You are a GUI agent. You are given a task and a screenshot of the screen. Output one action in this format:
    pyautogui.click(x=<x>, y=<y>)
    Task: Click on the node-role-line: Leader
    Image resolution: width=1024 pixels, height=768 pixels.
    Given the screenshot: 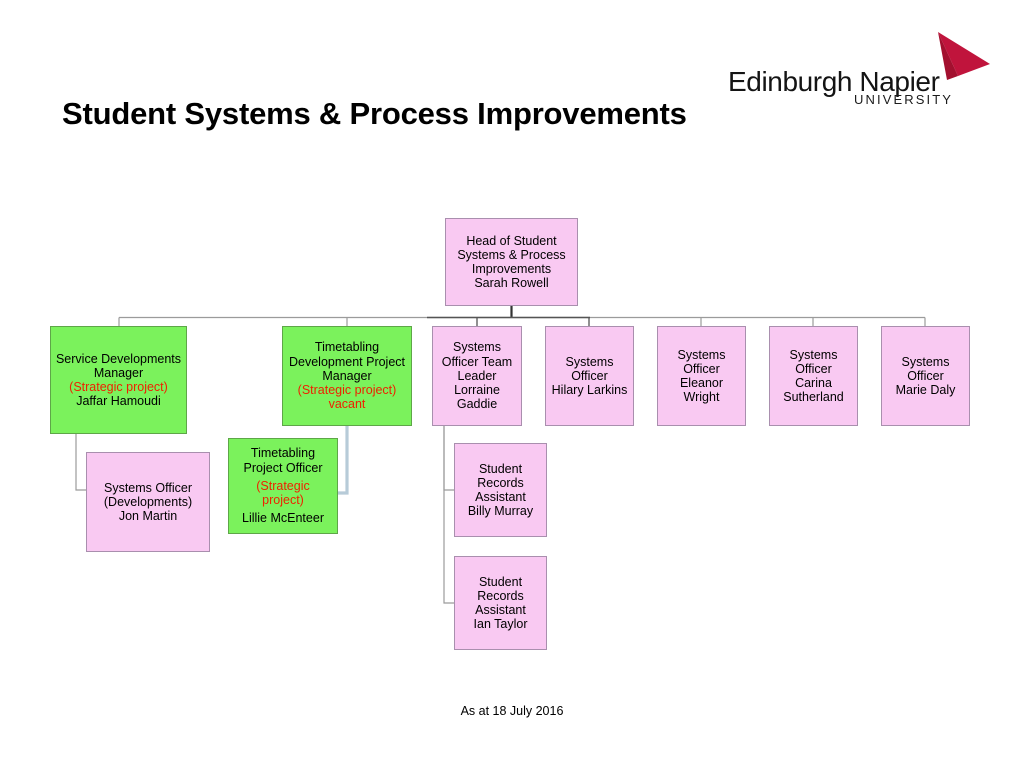 What is the action you would take?
    pyautogui.click(x=477, y=375)
    